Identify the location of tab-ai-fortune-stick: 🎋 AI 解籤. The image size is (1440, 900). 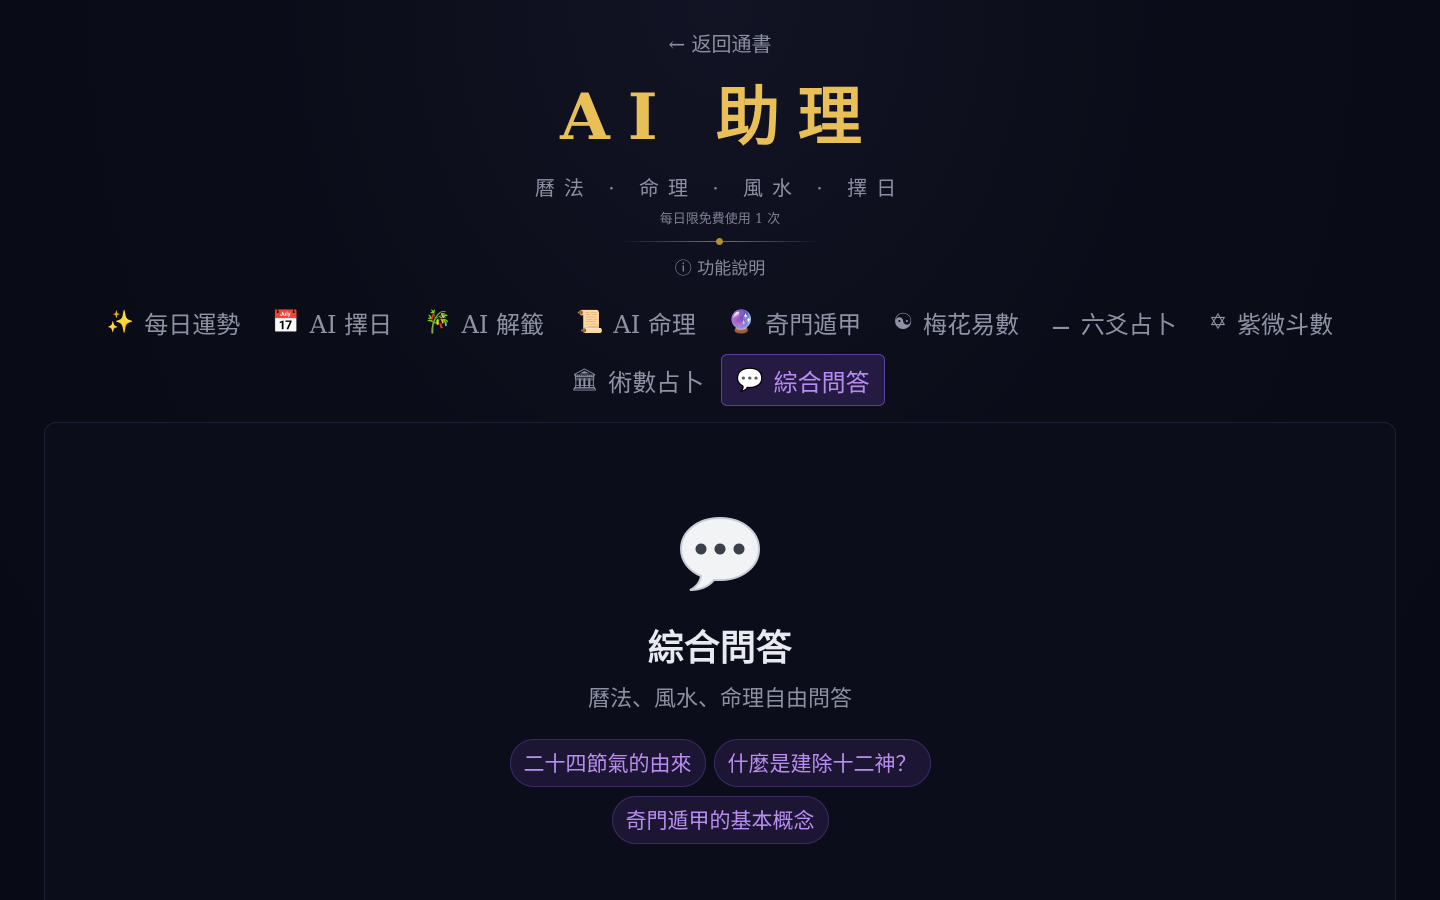
(484, 322).